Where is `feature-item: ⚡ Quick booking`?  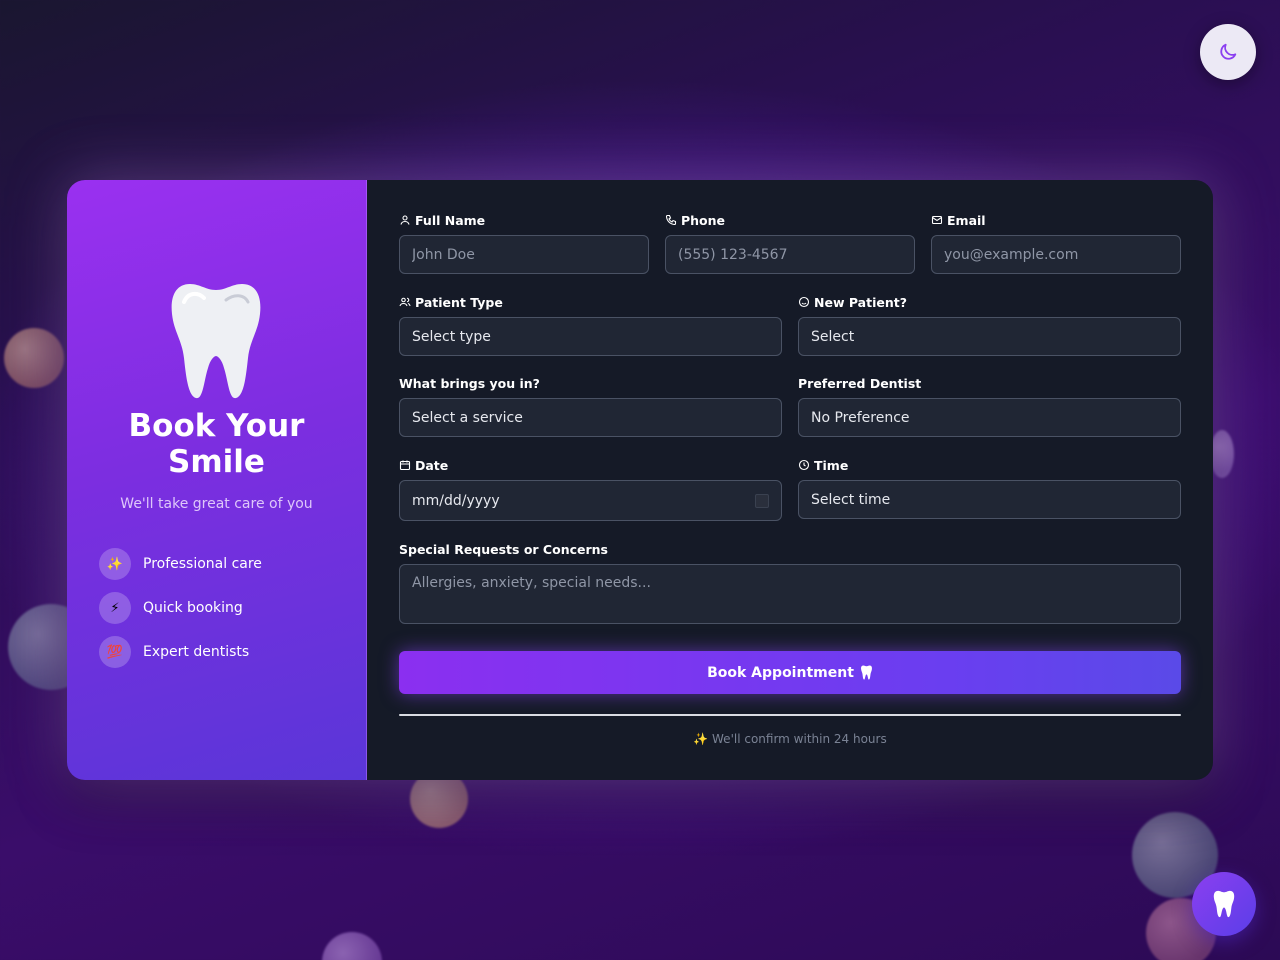
feature-item: ⚡ Quick booking is located at coordinates (180, 608).